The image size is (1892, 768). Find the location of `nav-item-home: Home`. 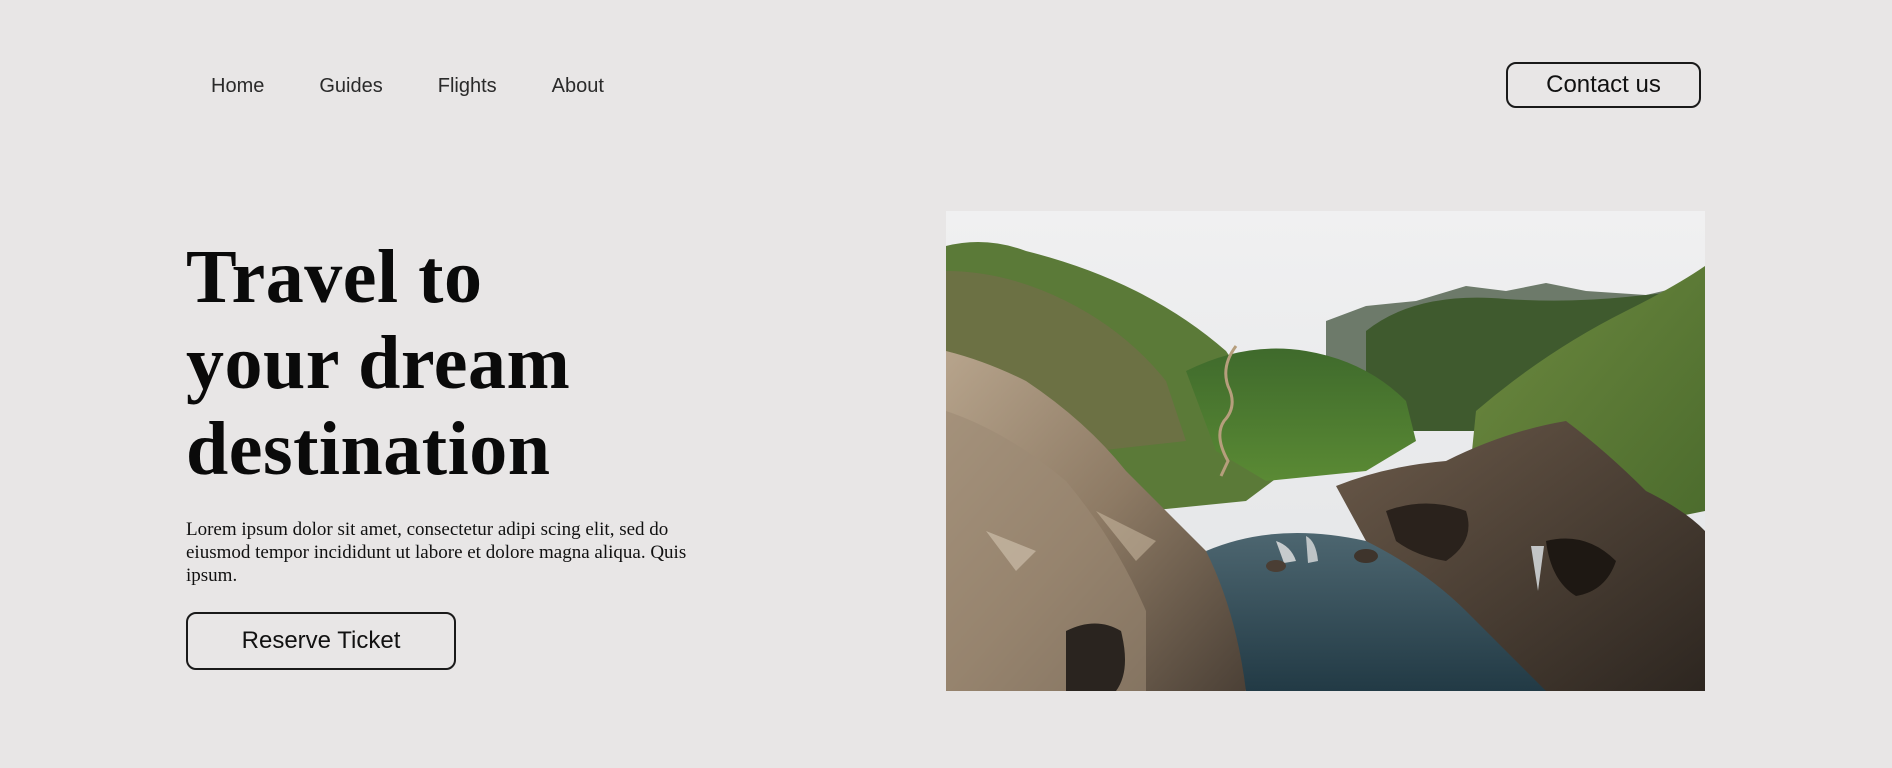

nav-item-home: Home is located at coordinates (237, 86).